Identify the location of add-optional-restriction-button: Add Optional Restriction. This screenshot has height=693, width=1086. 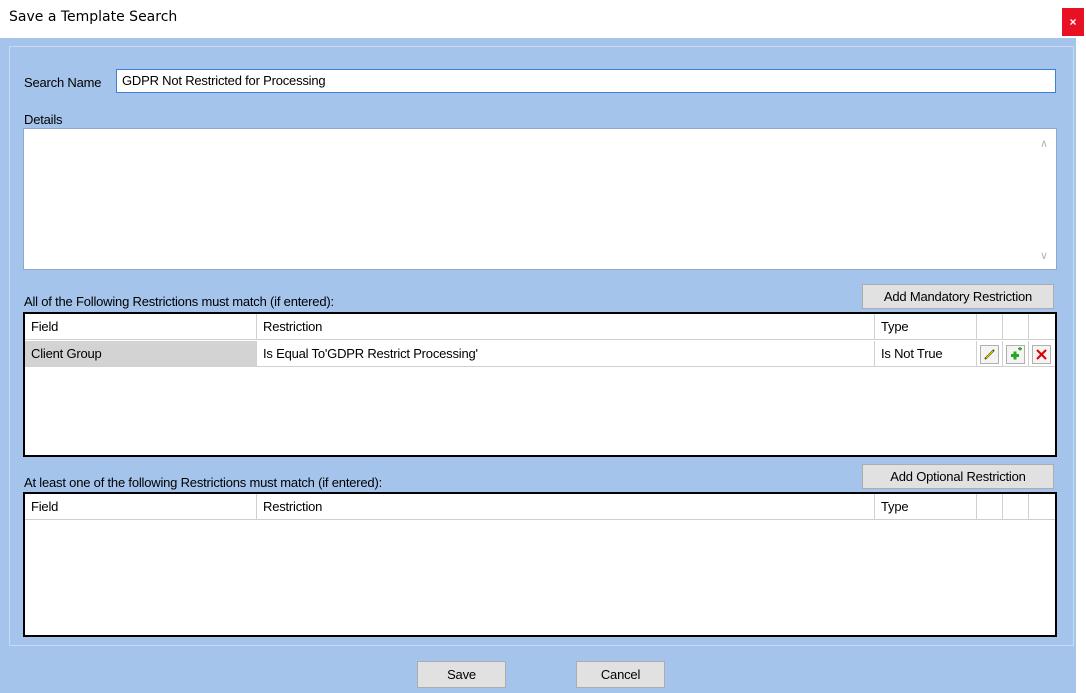
(958, 476).